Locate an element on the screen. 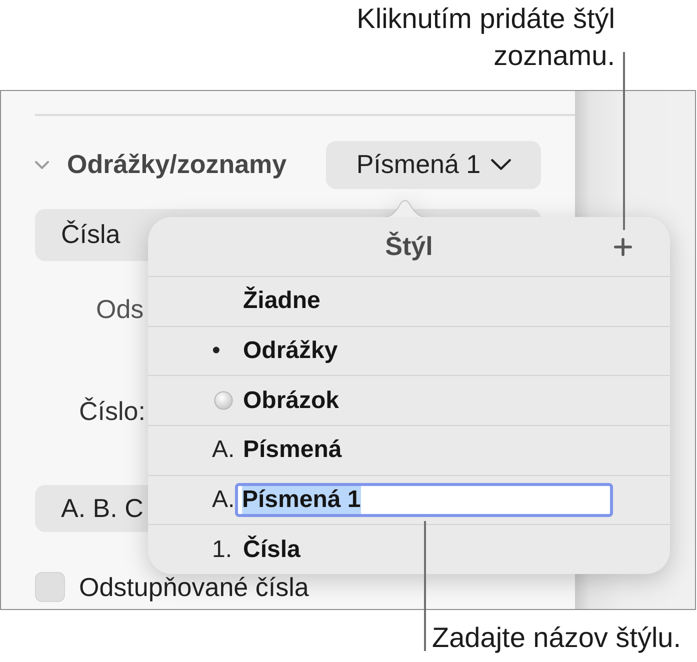  callout-text: Zadajte názov štýlu. is located at coordinates (557, 637).